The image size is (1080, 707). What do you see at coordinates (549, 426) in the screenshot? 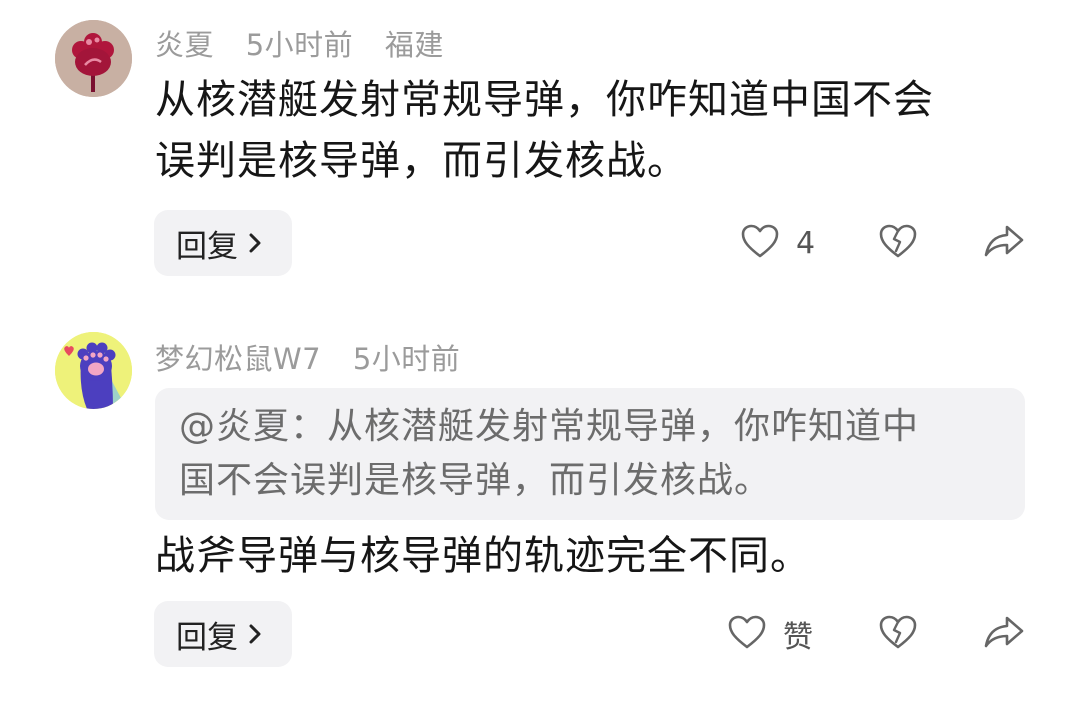
I see `quote-text-line: @炎夏：从核潜艇发射常规导弹，你咋知道中` at bounding box center [549, 426].